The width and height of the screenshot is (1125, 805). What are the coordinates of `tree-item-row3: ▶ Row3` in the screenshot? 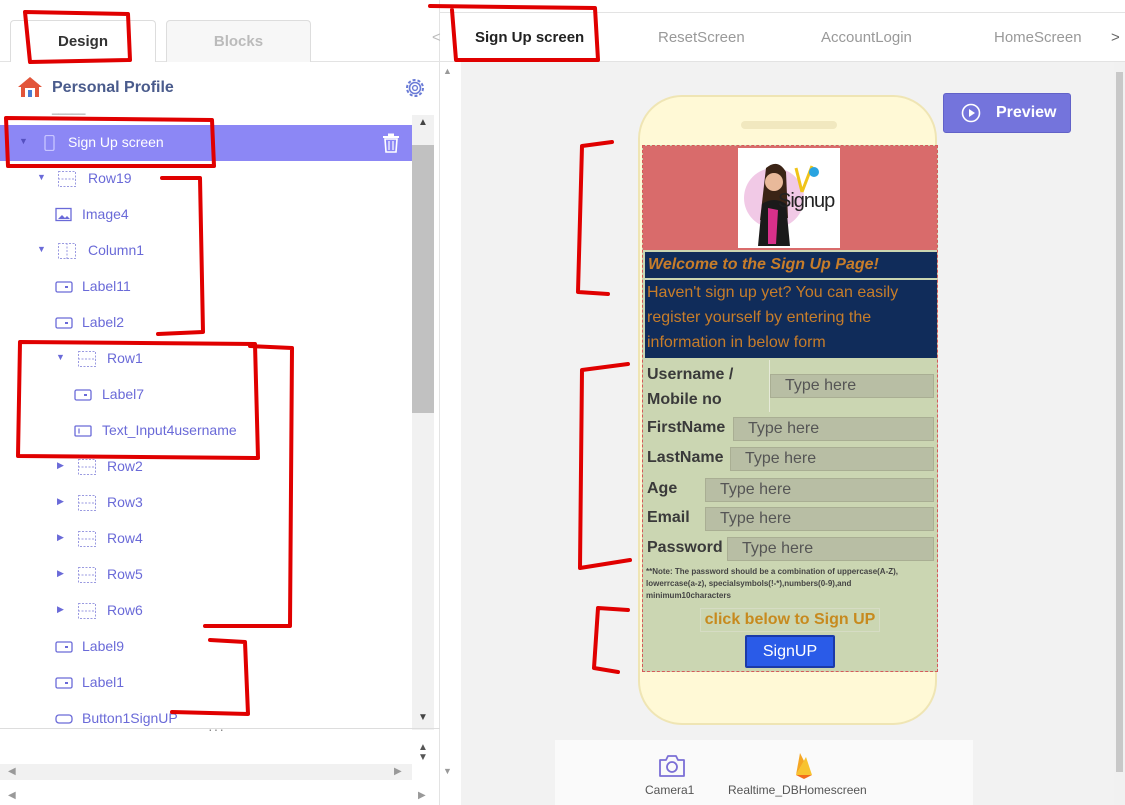 It's located at (206, 503).